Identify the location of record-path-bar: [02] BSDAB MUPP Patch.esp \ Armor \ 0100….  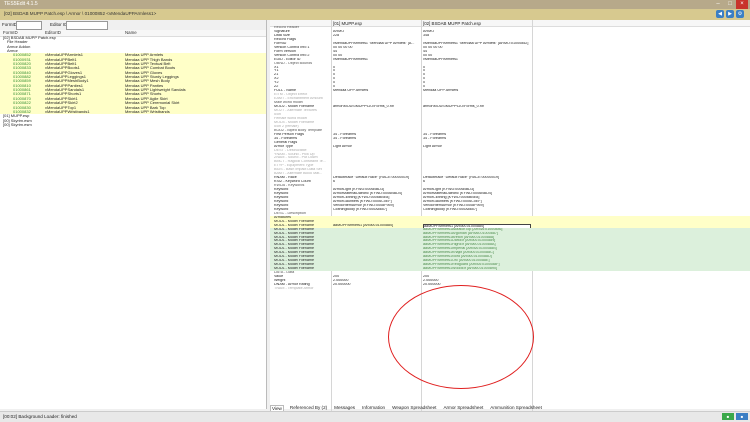
(375, 14).